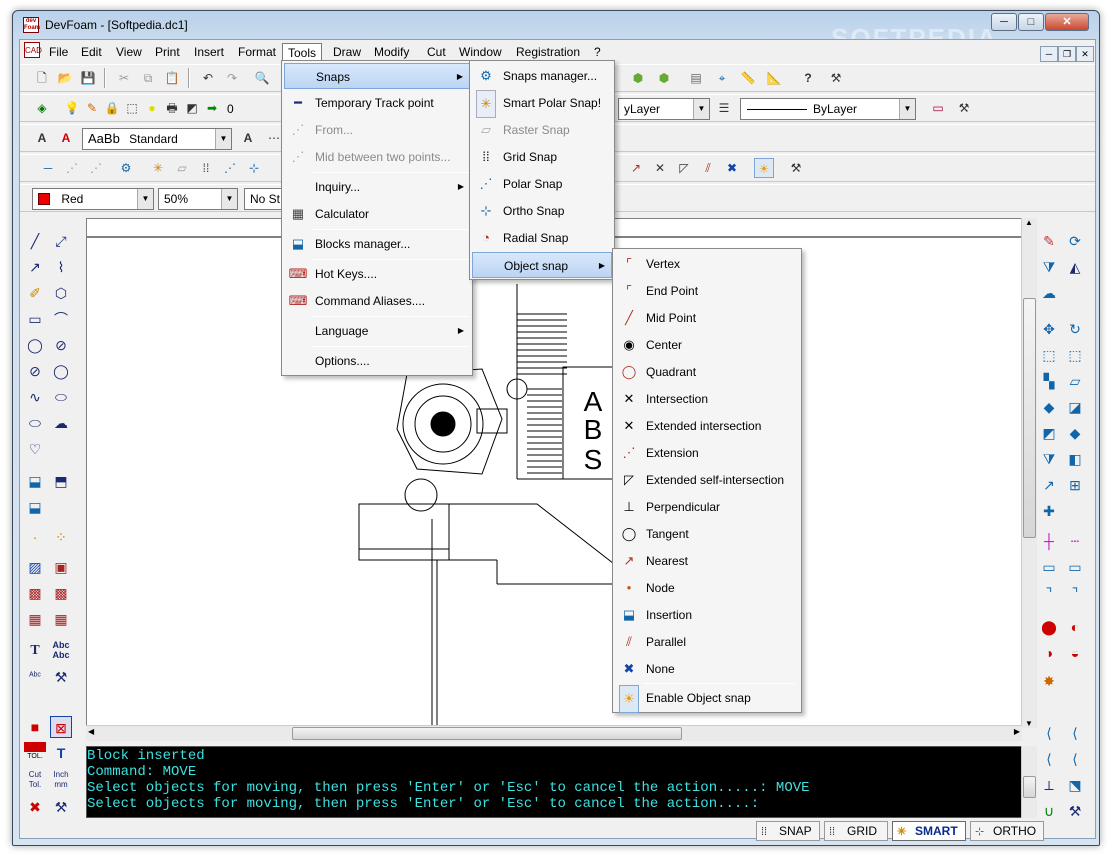 Image resolution: width=1120 pixels, height=867 pixels. Describe the element at coordinates (1075, 485) in the screenshot. I see `group-icon: ⊞` at that location.